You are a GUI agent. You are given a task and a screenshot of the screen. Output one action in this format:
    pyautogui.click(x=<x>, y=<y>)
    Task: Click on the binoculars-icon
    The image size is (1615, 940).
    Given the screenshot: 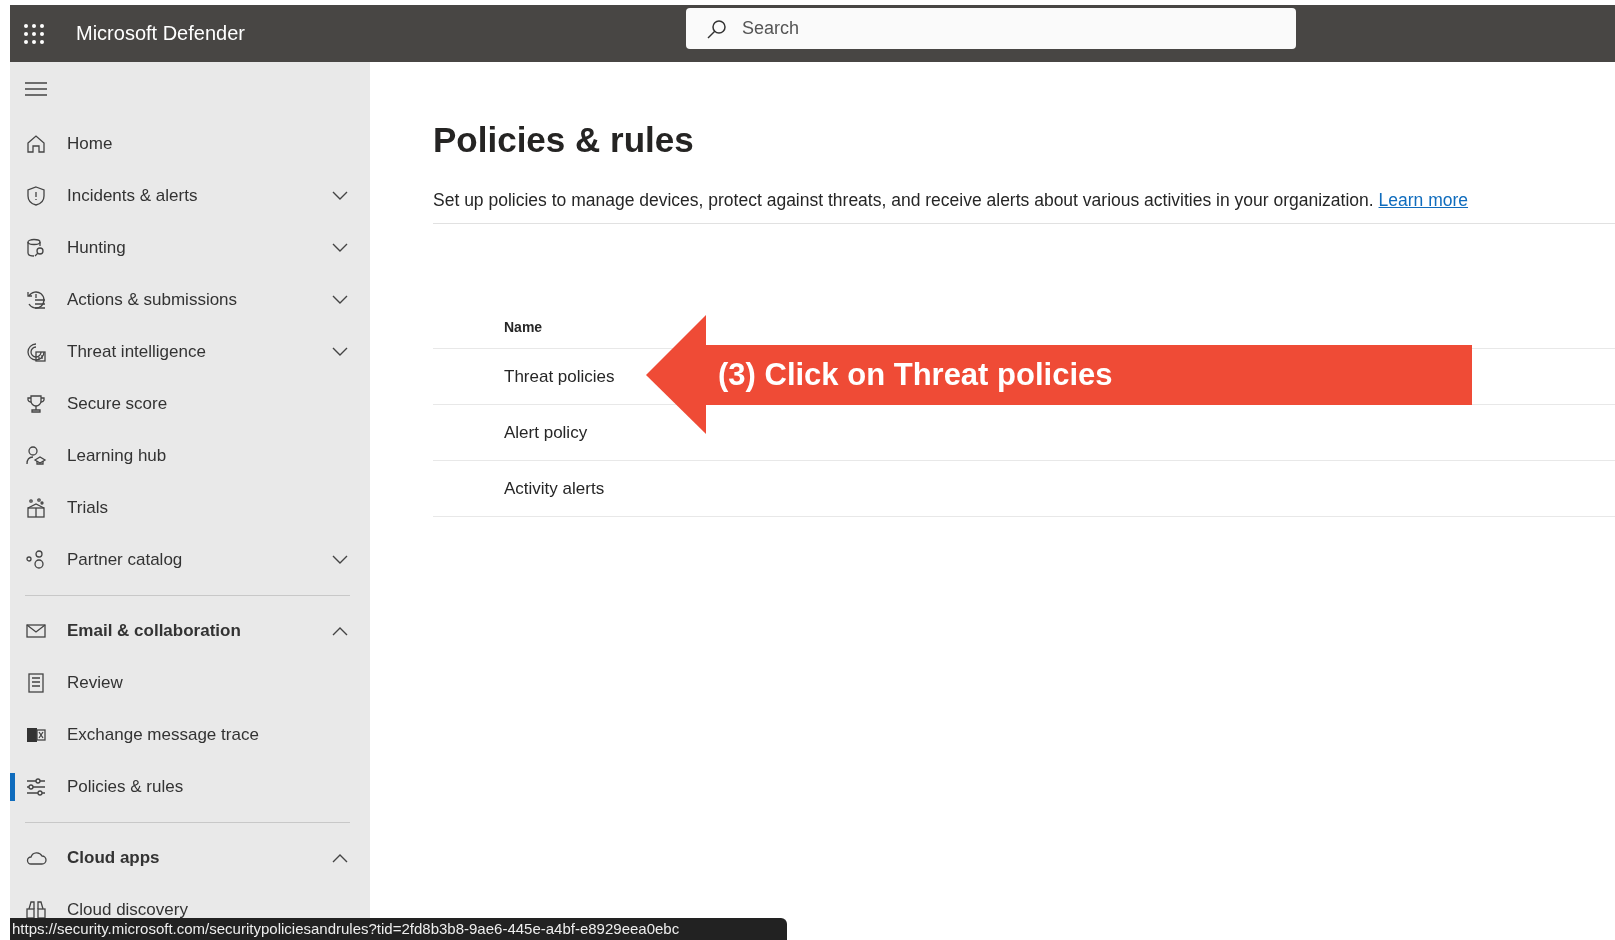 What is the action you would take?
    pyautogui.click(x=36, y=910)
    